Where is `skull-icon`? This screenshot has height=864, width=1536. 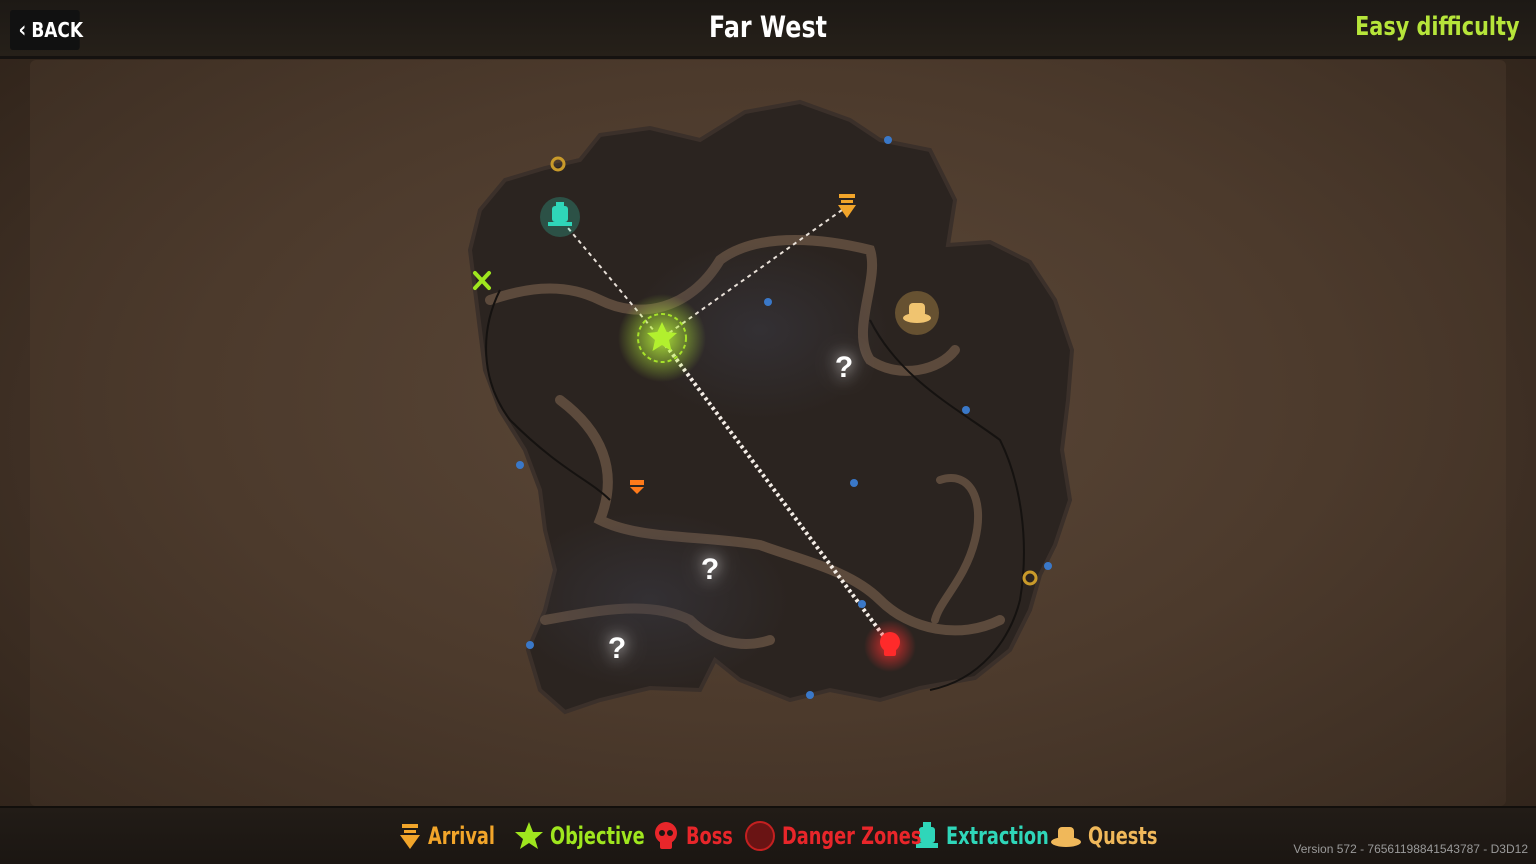
skull-icon is located at coordinates (666, 835).